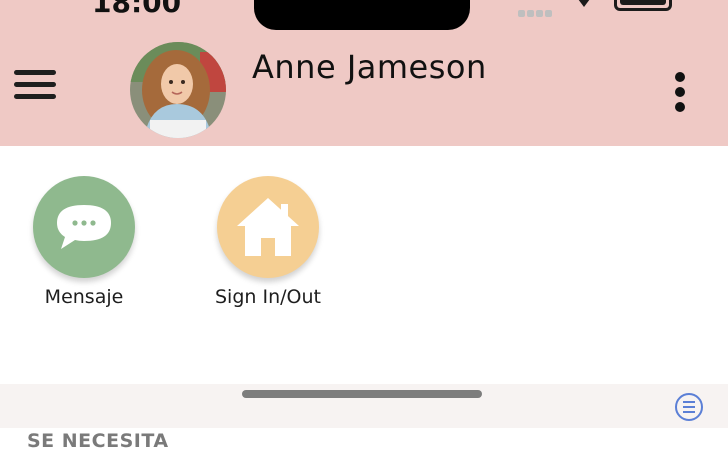 The image size is (728, 458). I want to click on chat-bubble-icon, so click(84, 227).